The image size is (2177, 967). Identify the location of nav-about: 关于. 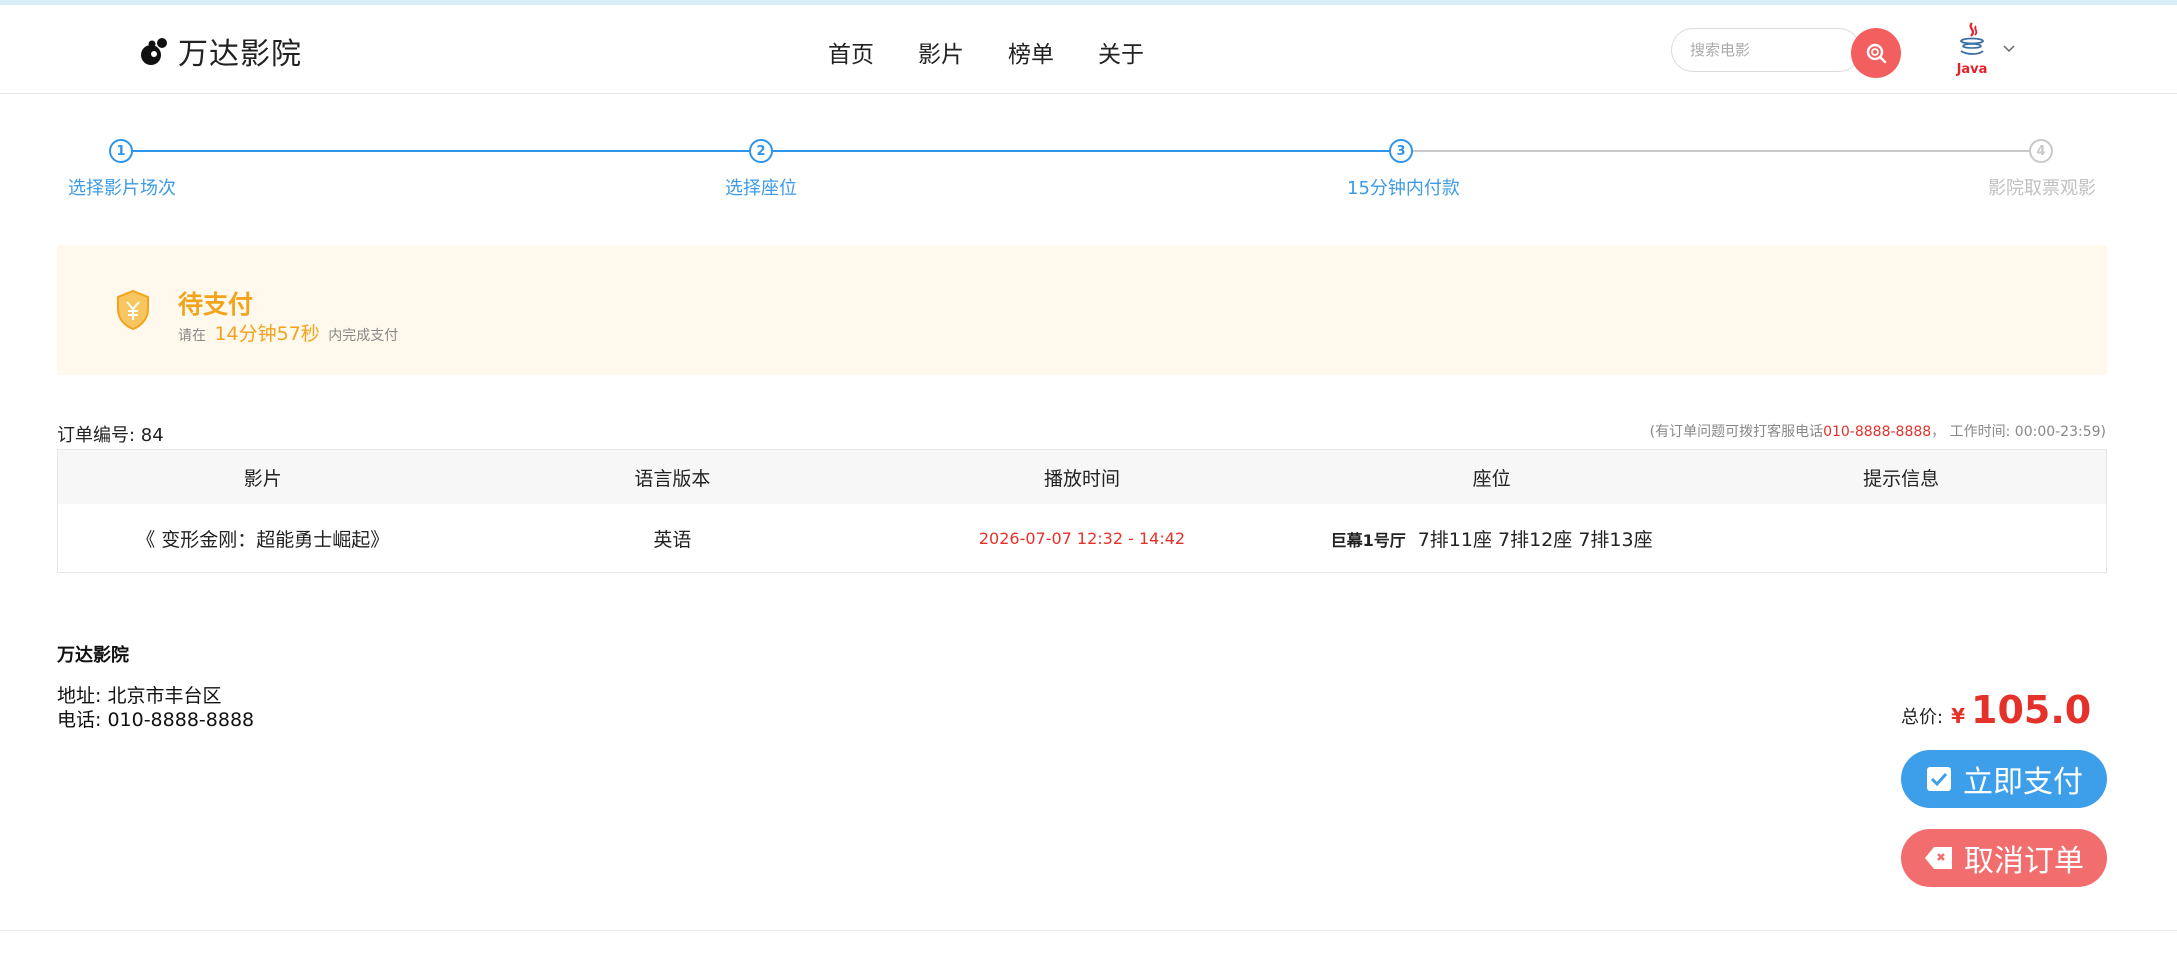
(1121, 52).